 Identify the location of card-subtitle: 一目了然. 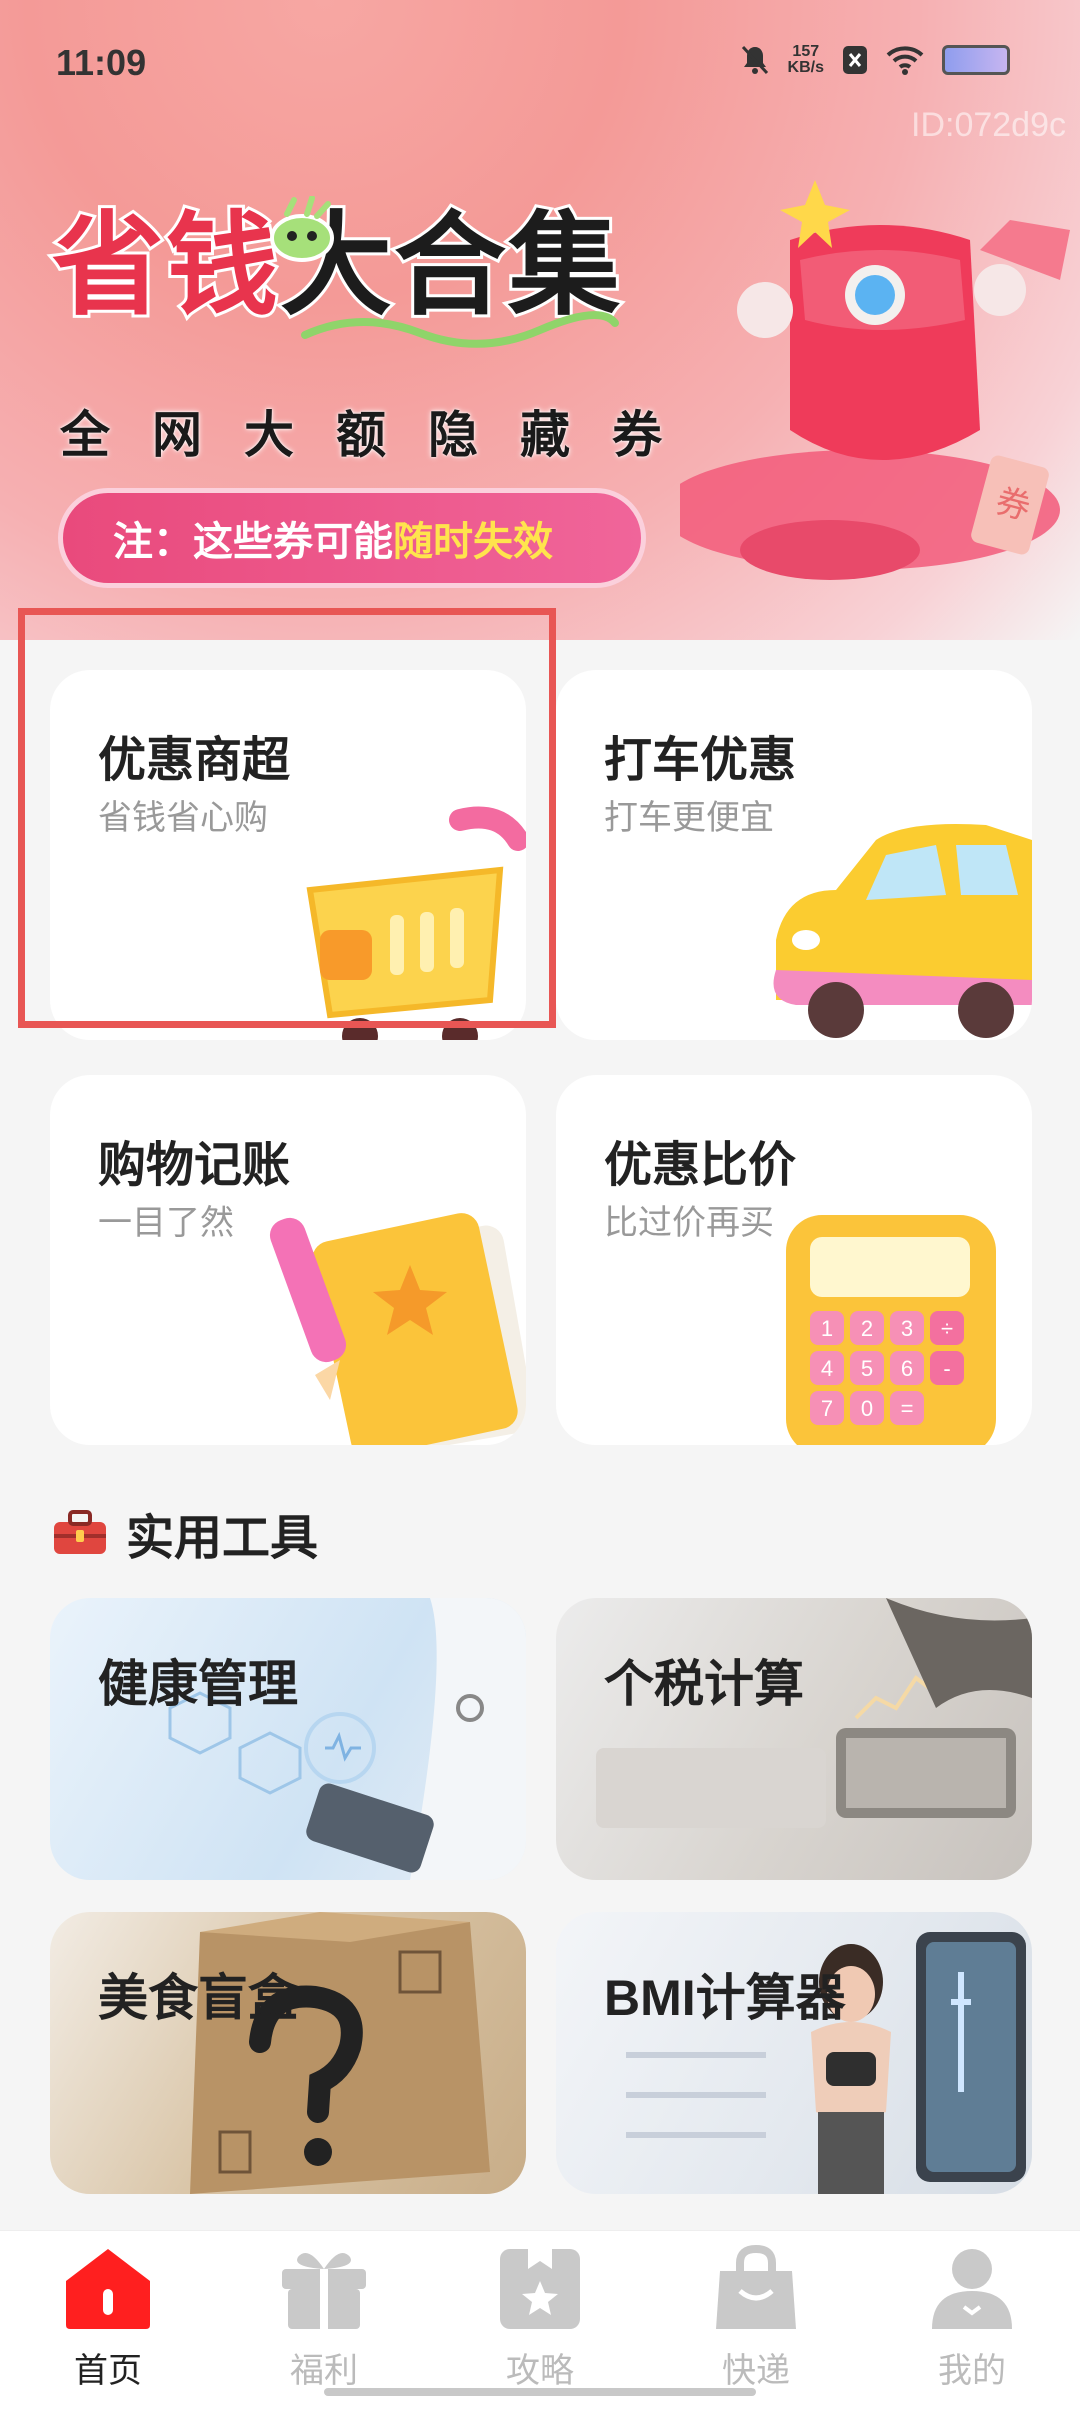
(166, 1223).